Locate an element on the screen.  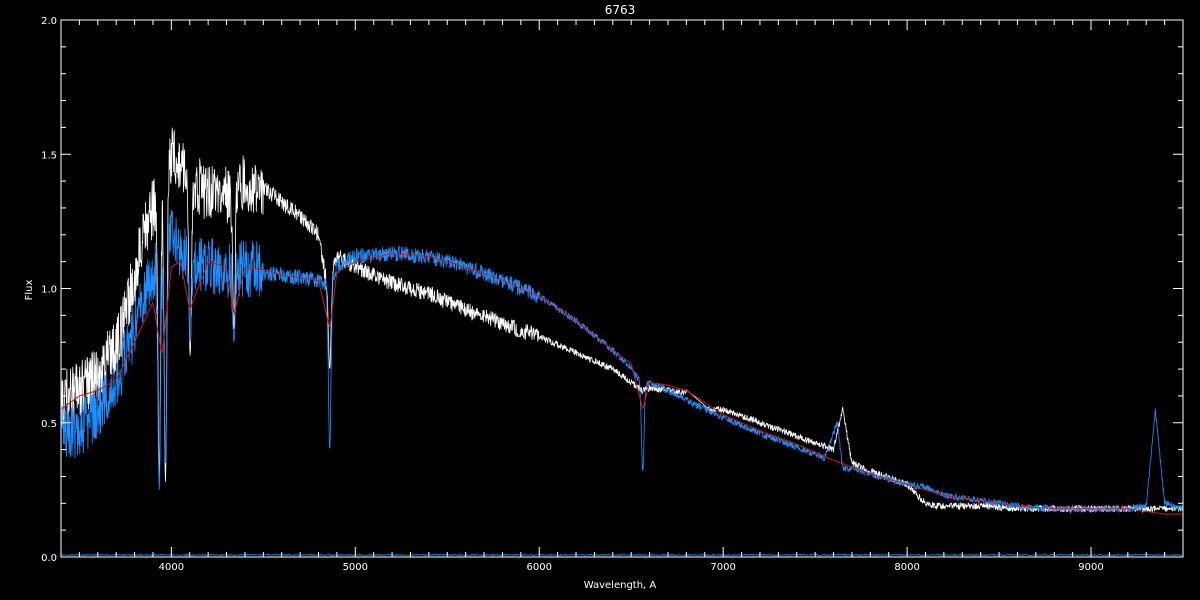
x-tick-label: 4000 is located at coordinates (171, 567).